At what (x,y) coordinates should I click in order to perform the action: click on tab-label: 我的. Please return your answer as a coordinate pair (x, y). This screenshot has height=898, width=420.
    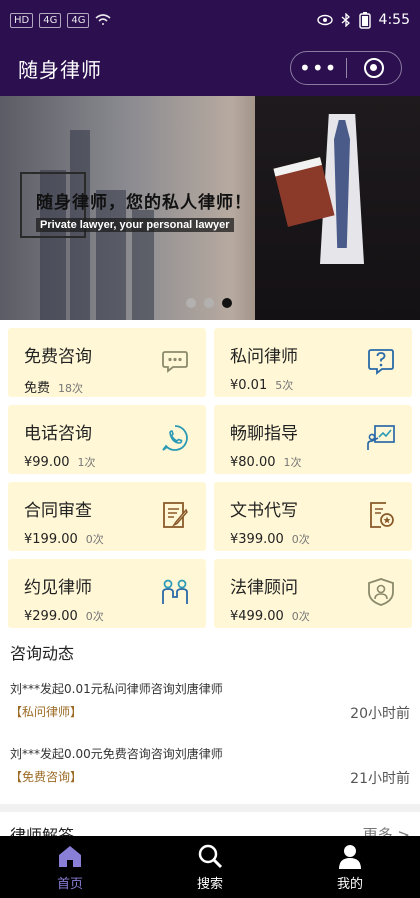
    Looking at the image, I should click on (349, 884).